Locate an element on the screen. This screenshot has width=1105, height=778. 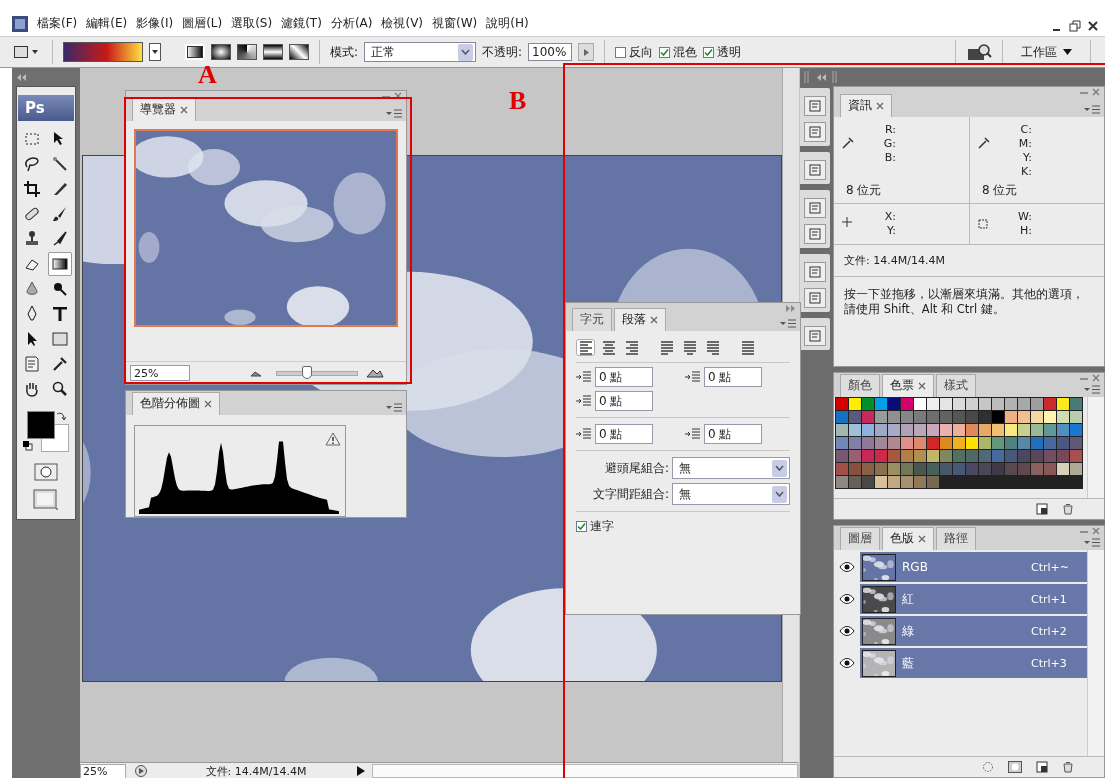
channel-row: 藍 Ctrl+3 is located at coordinates (973, 663).